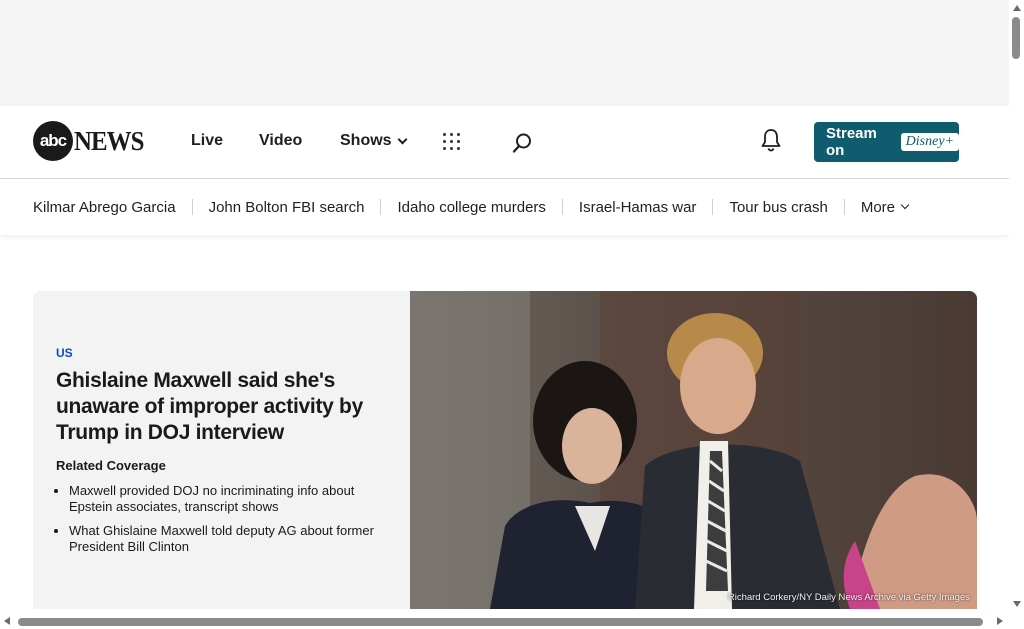  Describe the element at coordinates (7, 621) in the screenshot. I see `scroll-left-arrow-icon` at that location.